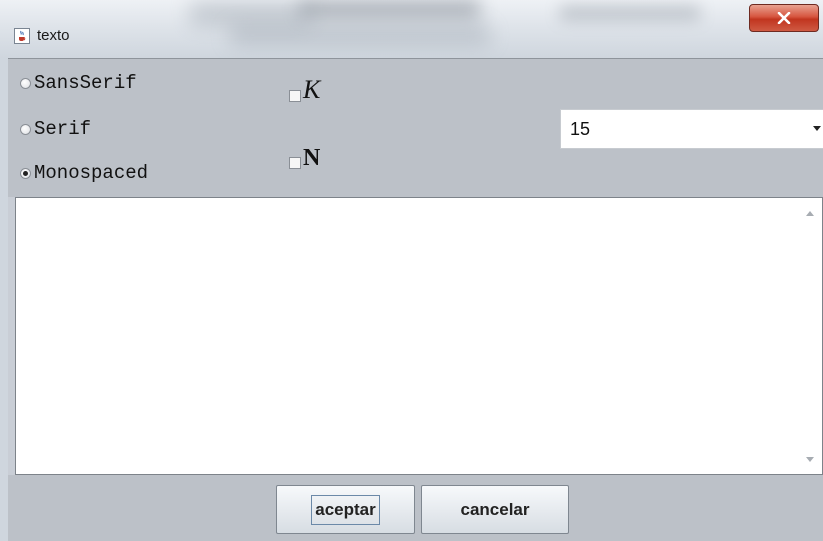 This screenshot has width=823, height=541. I want to click on vertical-scrollbar, so click(810, 336).